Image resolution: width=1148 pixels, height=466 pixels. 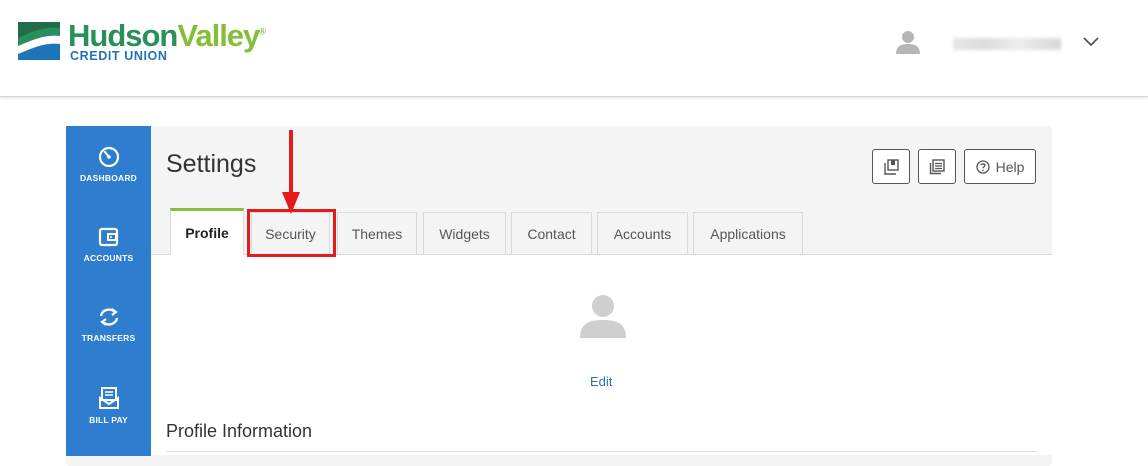 I want to click on page-title: Settings, so click(x=211, y=164).